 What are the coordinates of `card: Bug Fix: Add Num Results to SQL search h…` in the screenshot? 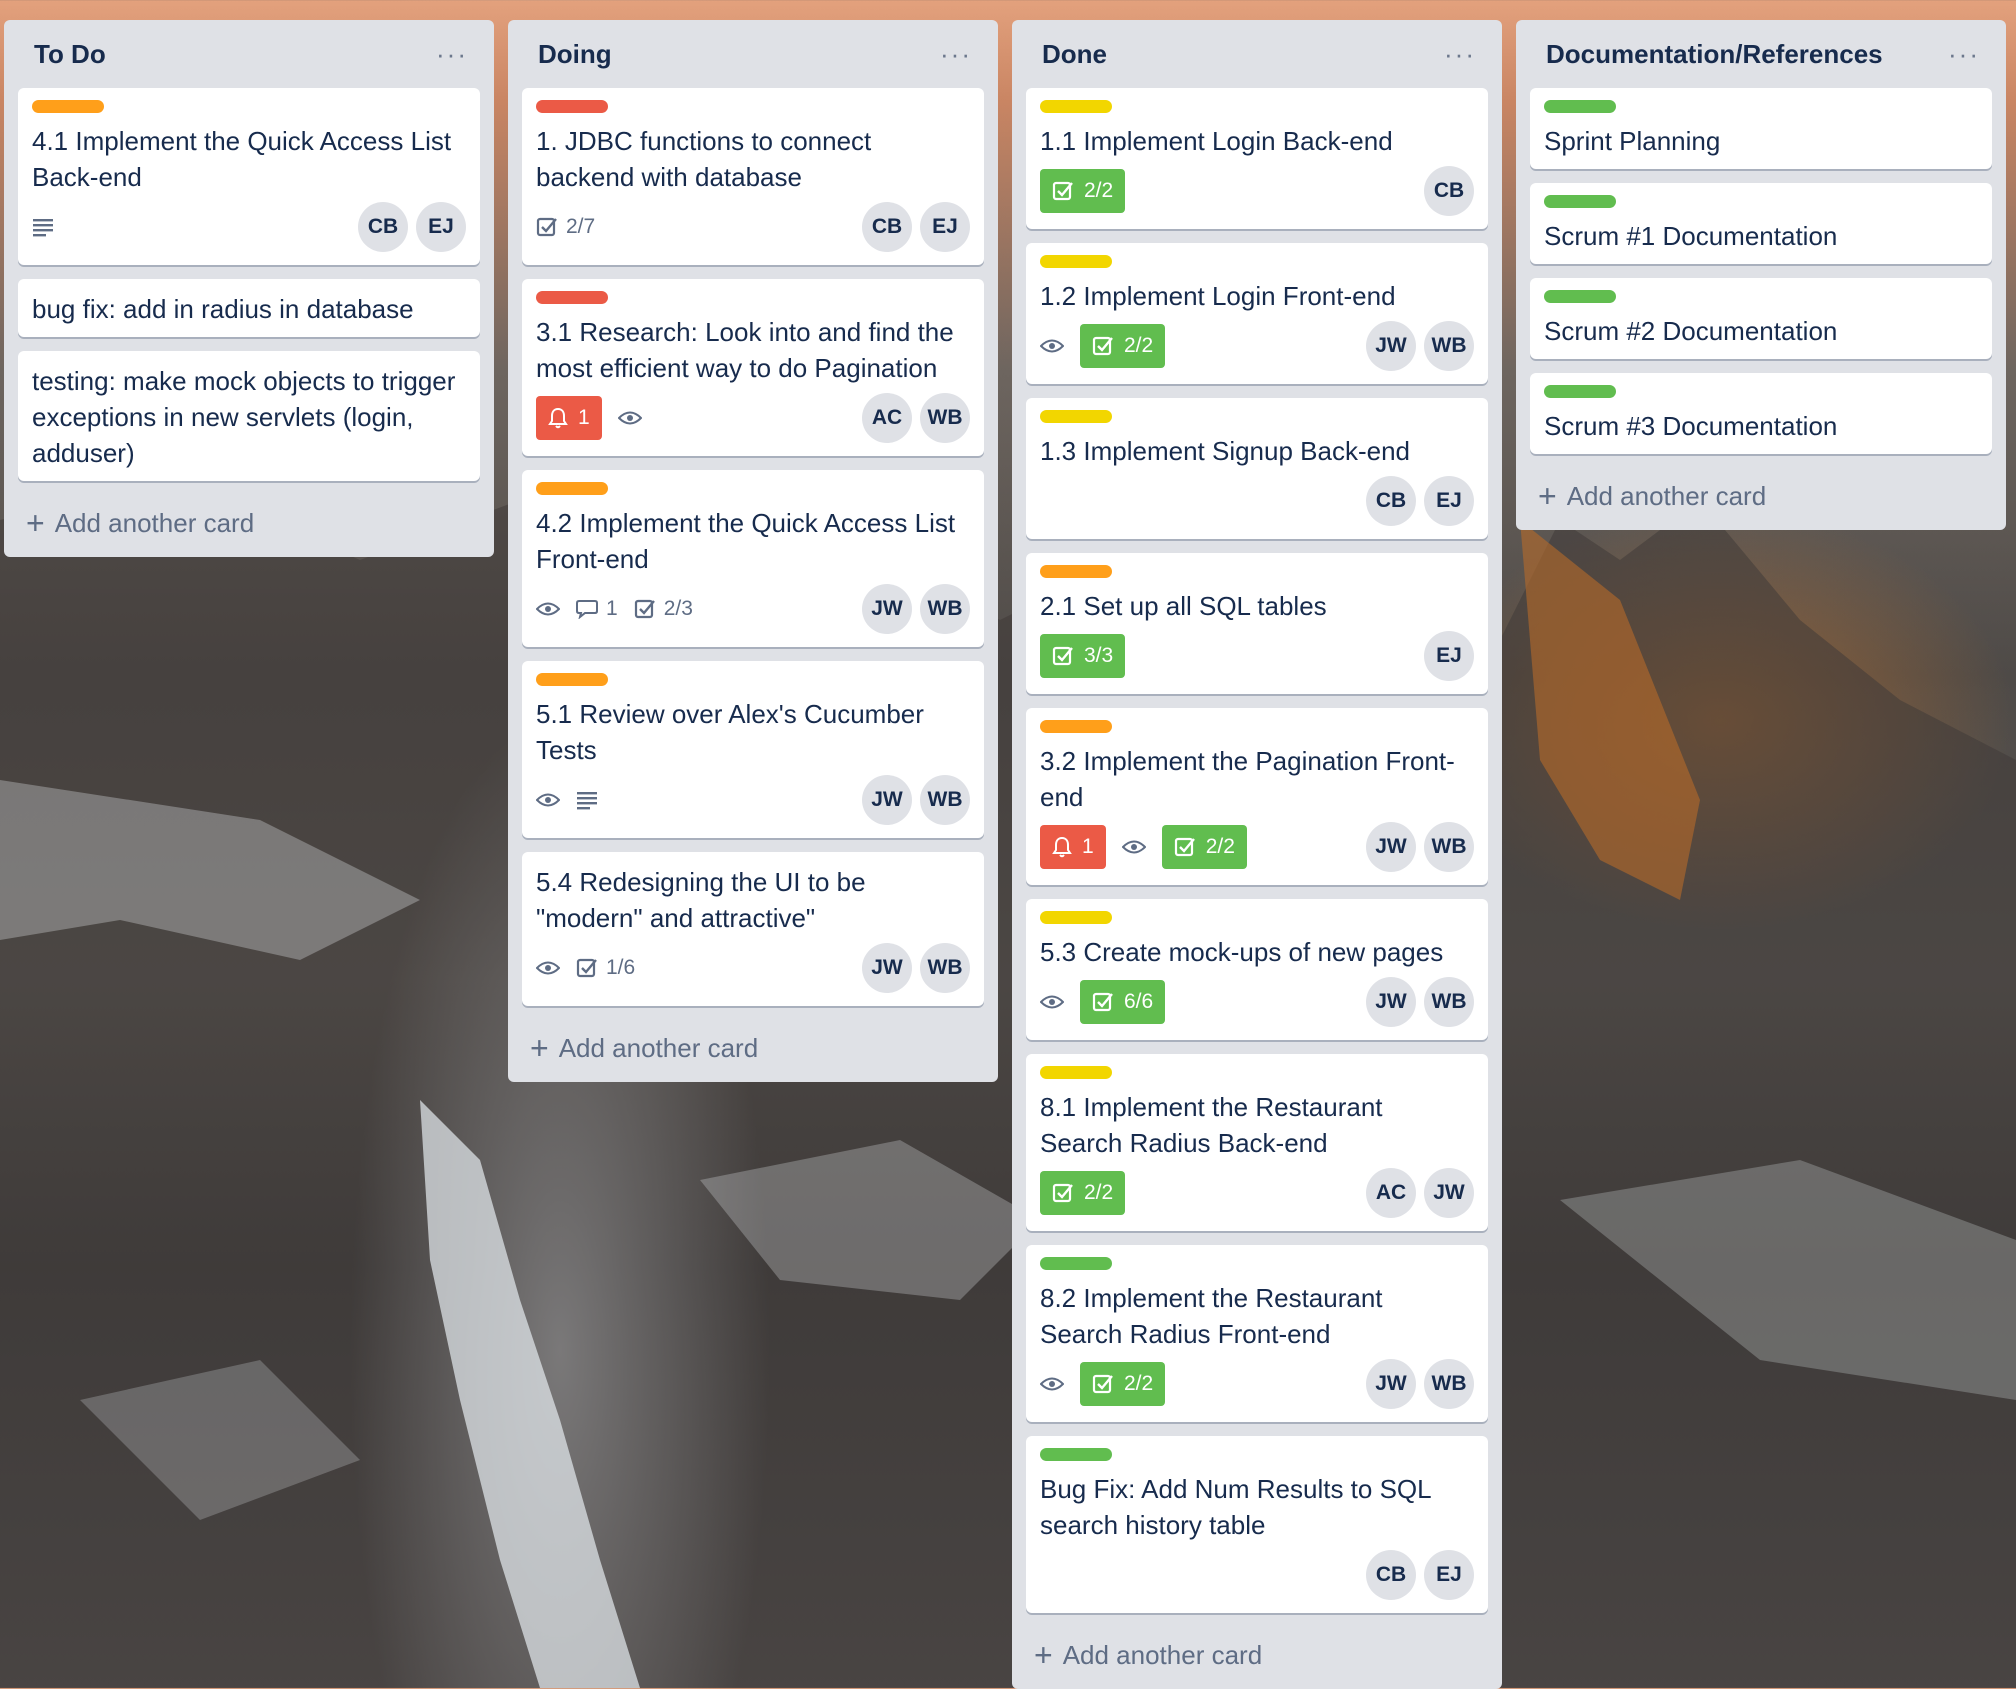 It's located at (1257, 1524).